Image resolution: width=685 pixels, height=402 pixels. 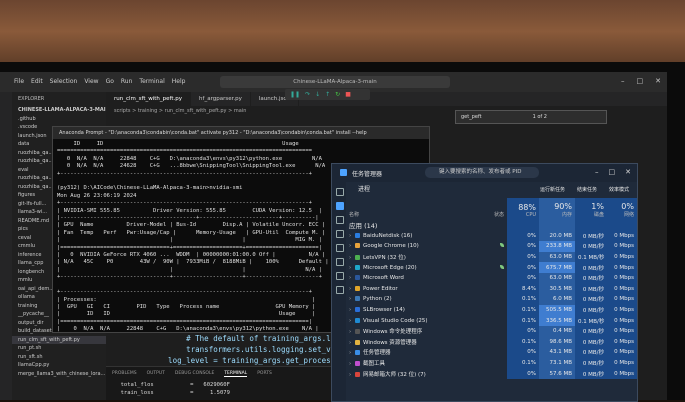 I want to click on column-network: 0% 网络, so click(x=622, y=209).